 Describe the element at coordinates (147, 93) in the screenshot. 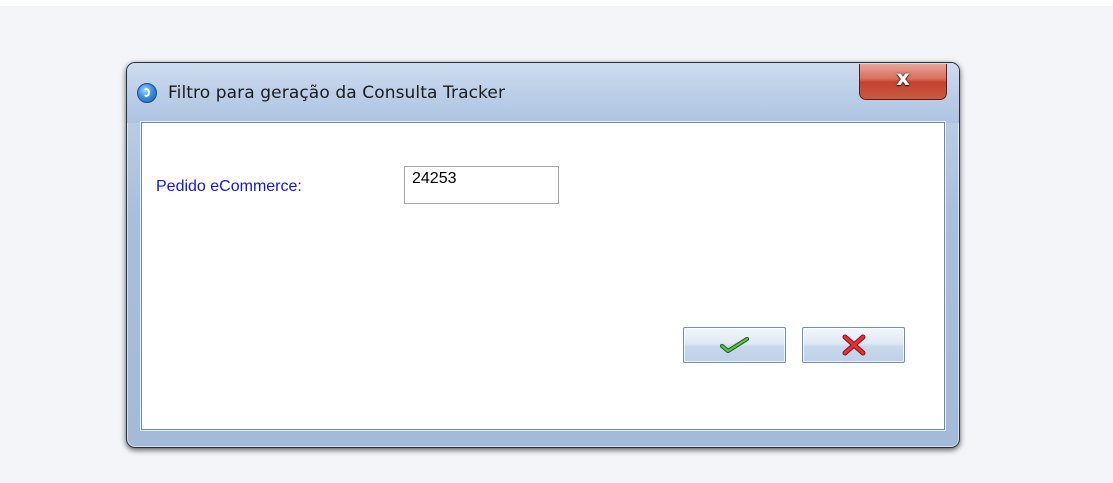

I see `app-globe-icon` at that location.